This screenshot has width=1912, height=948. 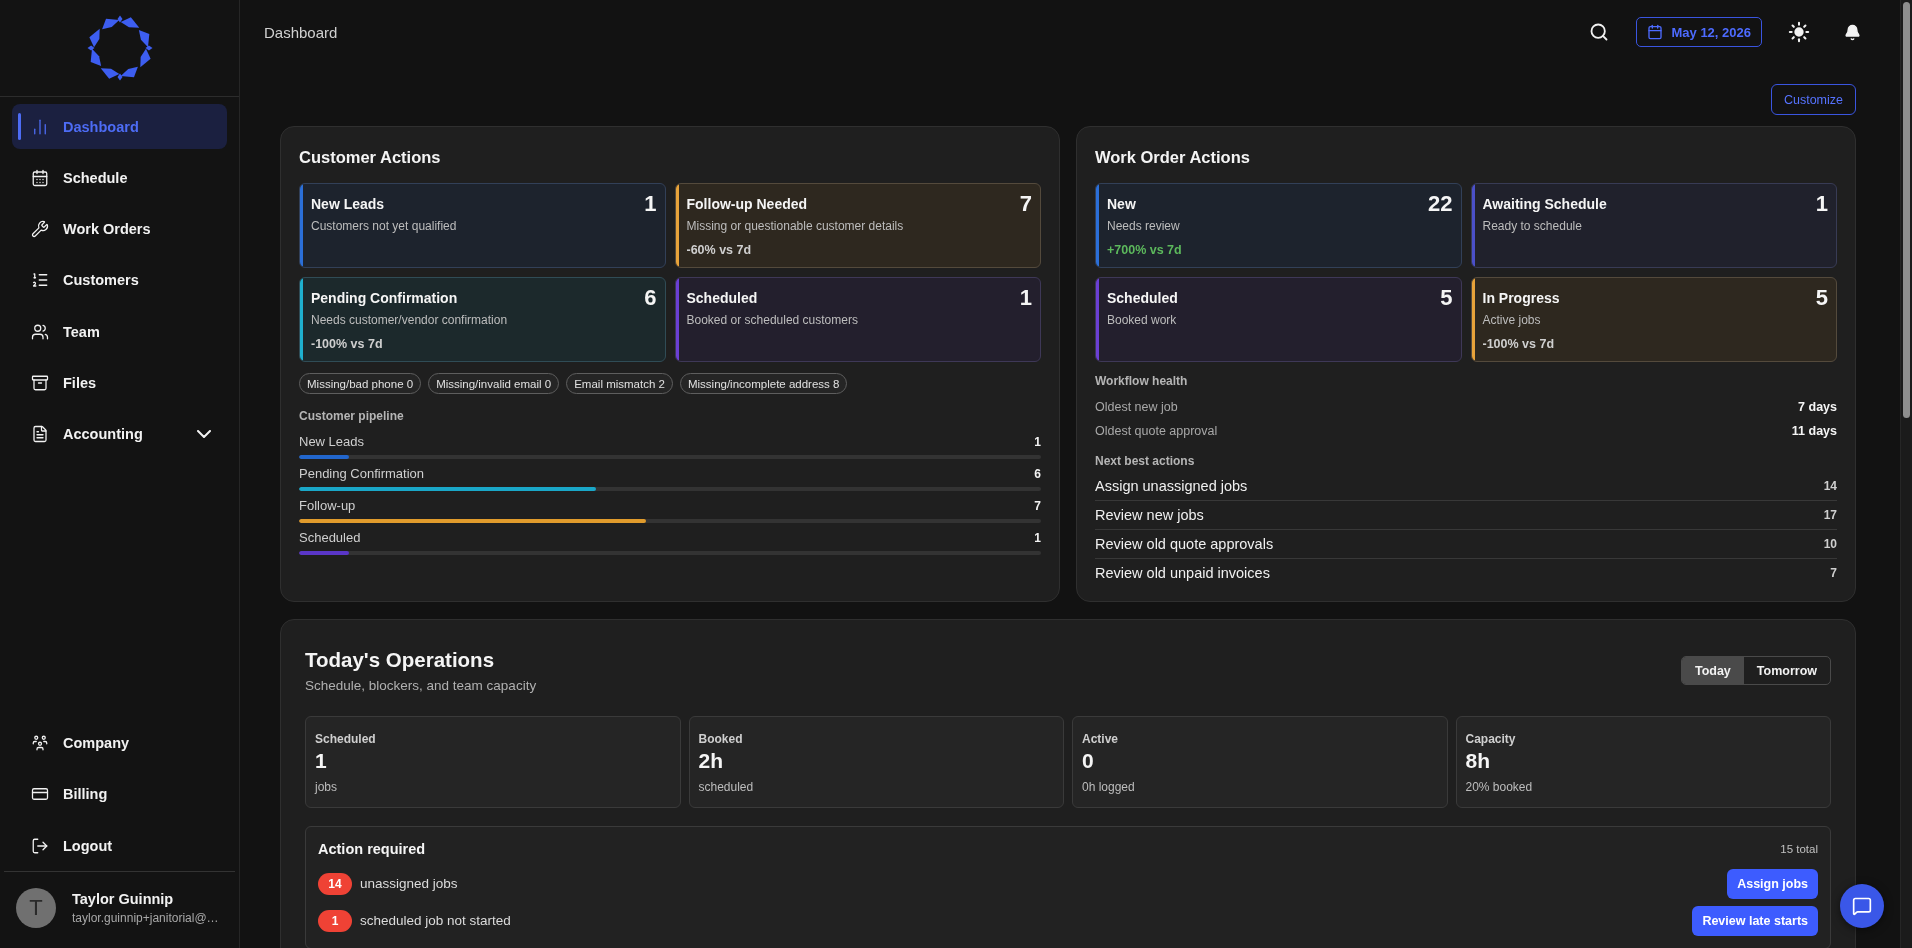 I want to click on logout-icon, so click(x=40, y=845).